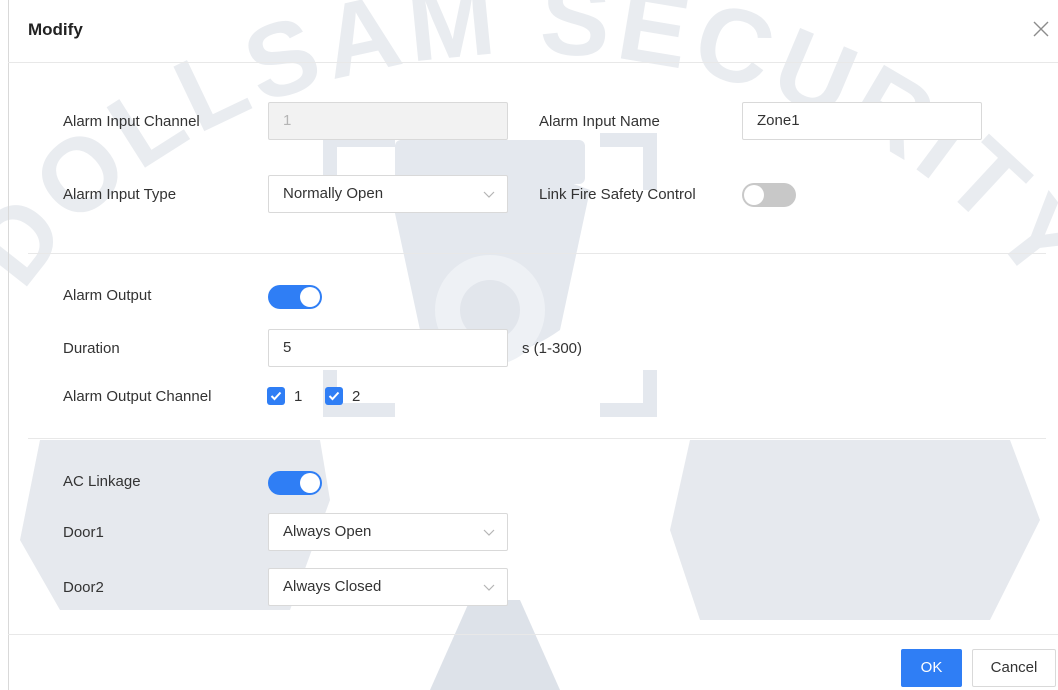 Image resolution: width=1058 pixels, height=690 pixels. Describe the element at coordinates (298, 396) in the screenshot. I see `channel-1-label: 1` at that location.